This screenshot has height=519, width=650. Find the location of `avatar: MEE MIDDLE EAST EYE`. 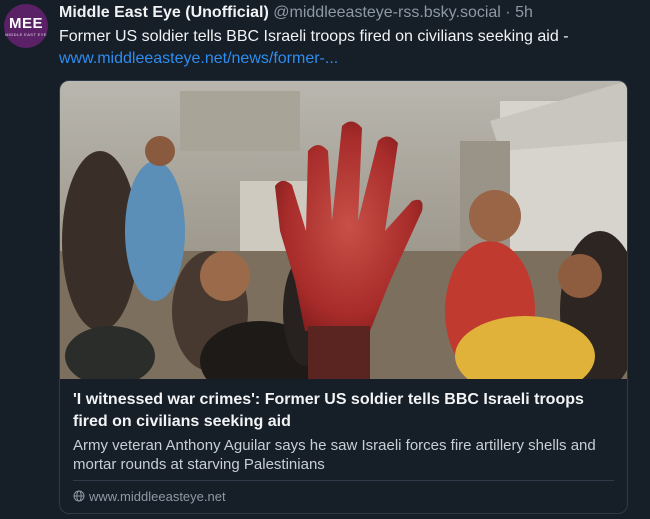

avatar: MEE MIDDLE EAST EYE is located at coordinates (26, 26).